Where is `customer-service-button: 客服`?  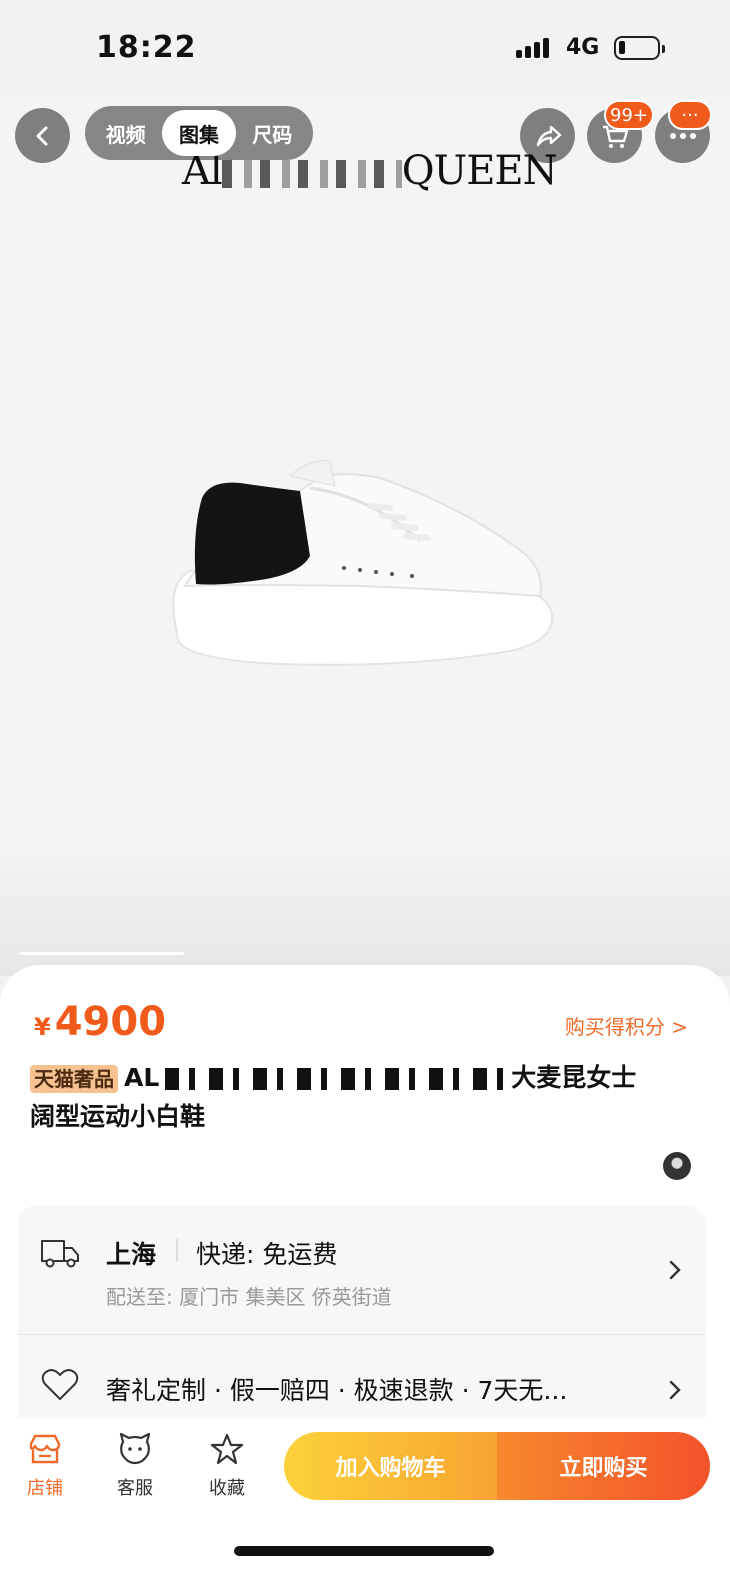
customer-service-button: 客服 is located at coordinates (135, 1466).